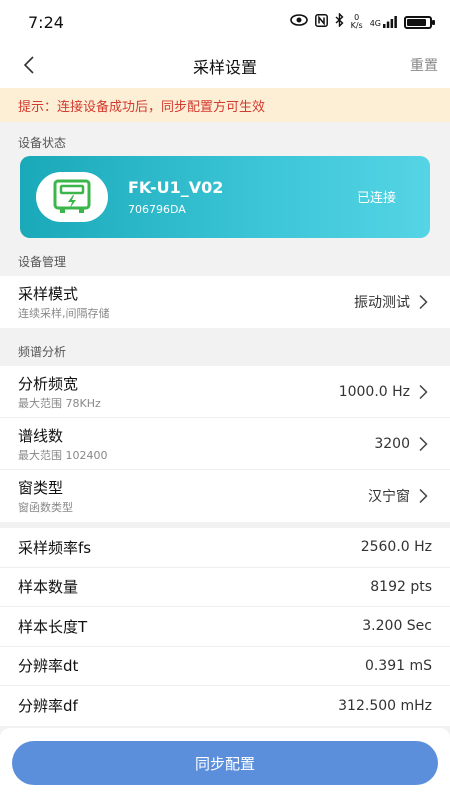 This screenshot has height=800, width=450. I want to click on meter-device-icon, so click(72, 196).